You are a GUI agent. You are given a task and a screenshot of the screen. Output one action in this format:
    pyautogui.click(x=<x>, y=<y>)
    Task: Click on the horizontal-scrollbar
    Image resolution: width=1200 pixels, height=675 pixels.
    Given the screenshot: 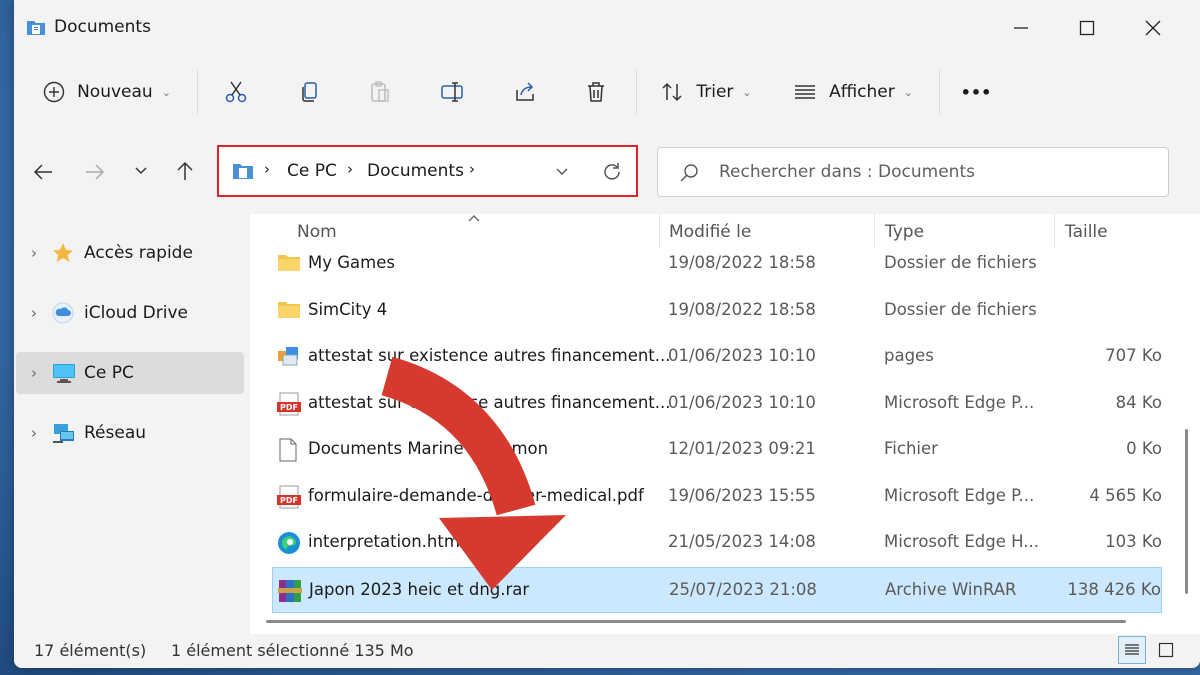 What is the action you would take?
    pyautogui.click(x=696, y=621)
    